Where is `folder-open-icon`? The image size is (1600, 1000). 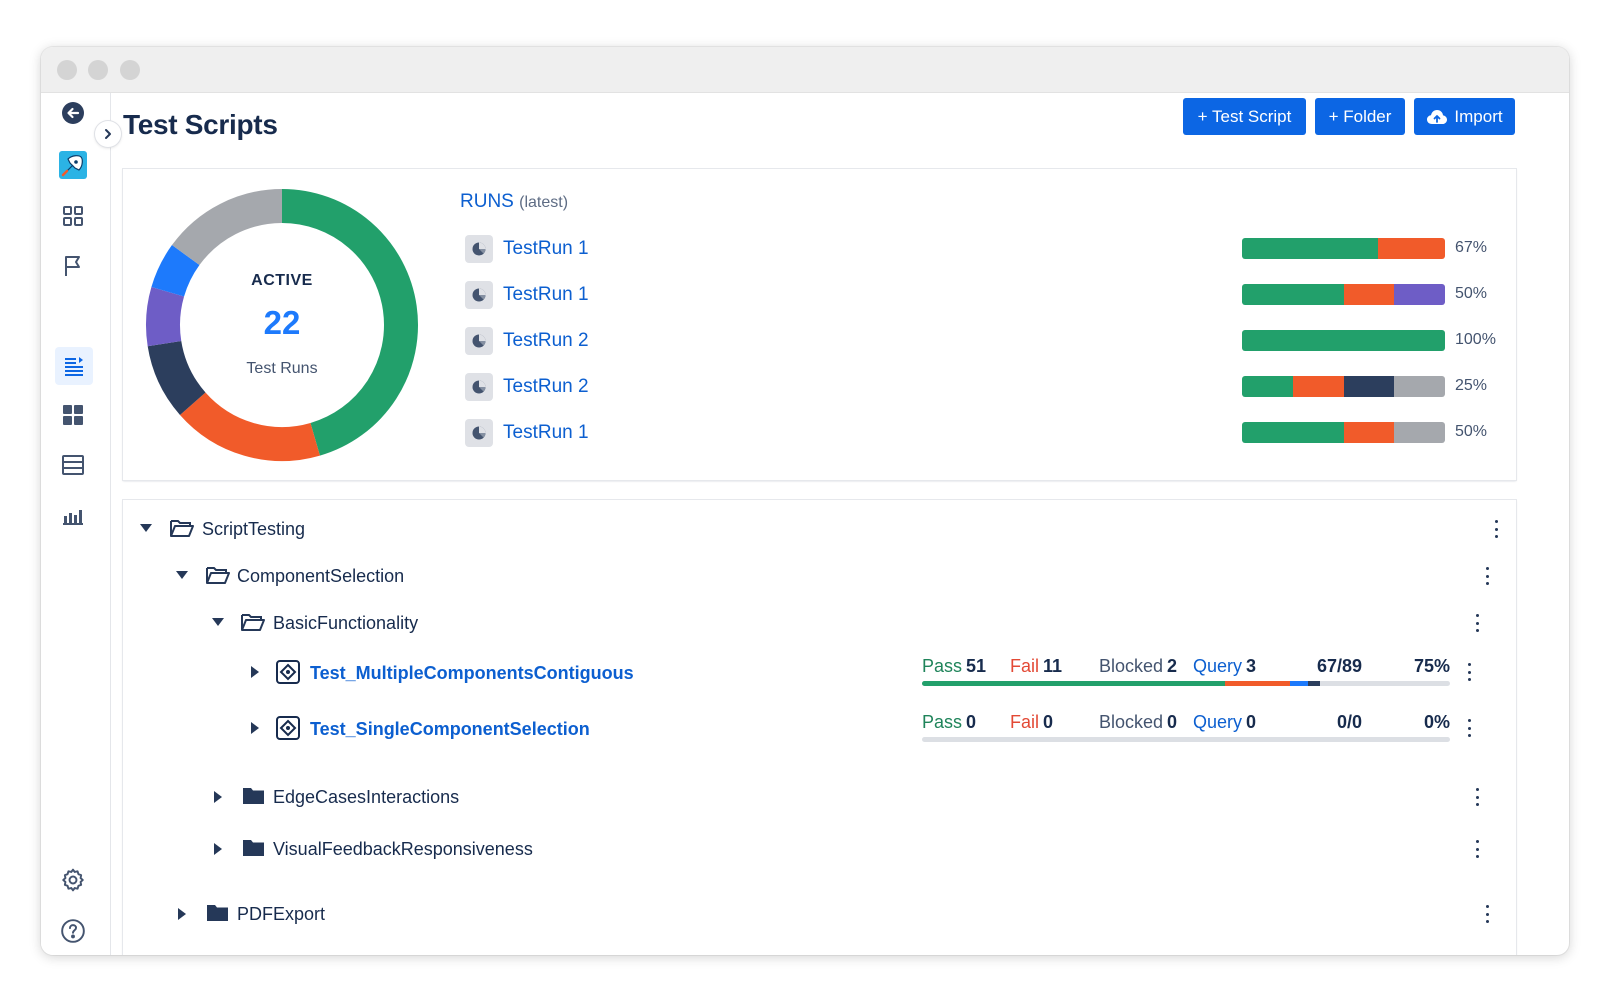 folder-open-icon is located at coordinates (218, 575).